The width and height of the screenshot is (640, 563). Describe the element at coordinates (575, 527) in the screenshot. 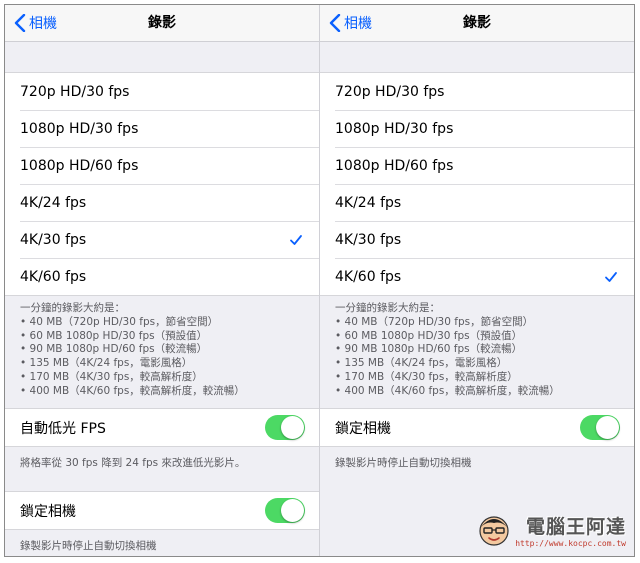

I see `watermark-title: 電腦王阿達` at that location.